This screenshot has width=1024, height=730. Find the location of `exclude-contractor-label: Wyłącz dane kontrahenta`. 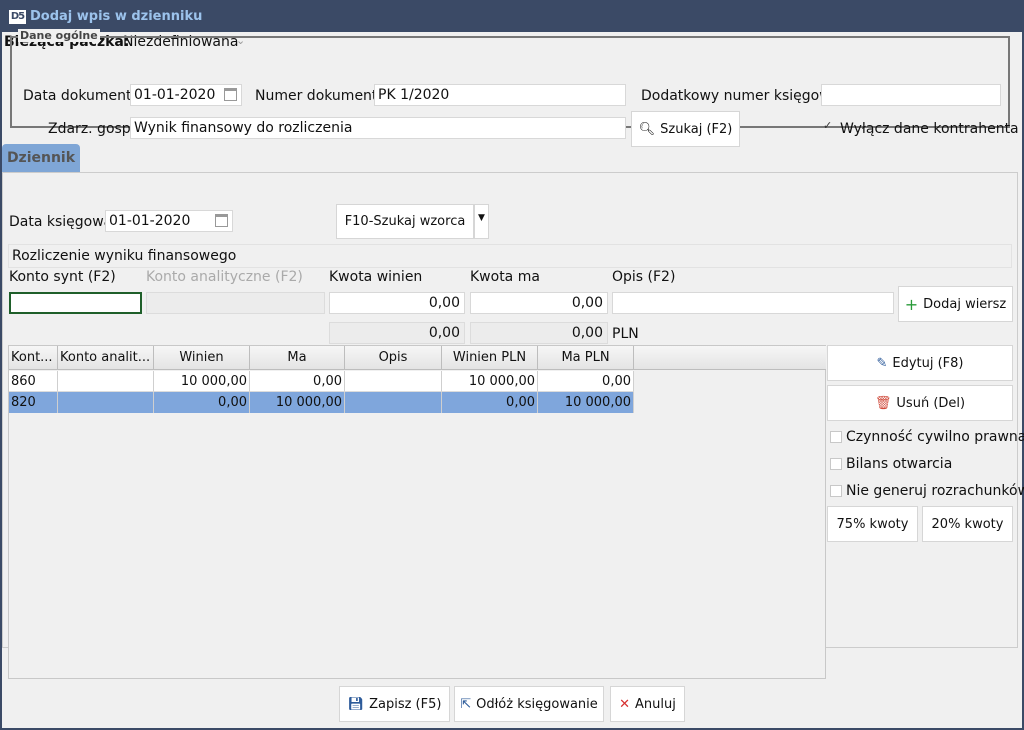

exclude-contractor-label: Wyłącz dane kontrahenta is located at coordinates (929, 129).